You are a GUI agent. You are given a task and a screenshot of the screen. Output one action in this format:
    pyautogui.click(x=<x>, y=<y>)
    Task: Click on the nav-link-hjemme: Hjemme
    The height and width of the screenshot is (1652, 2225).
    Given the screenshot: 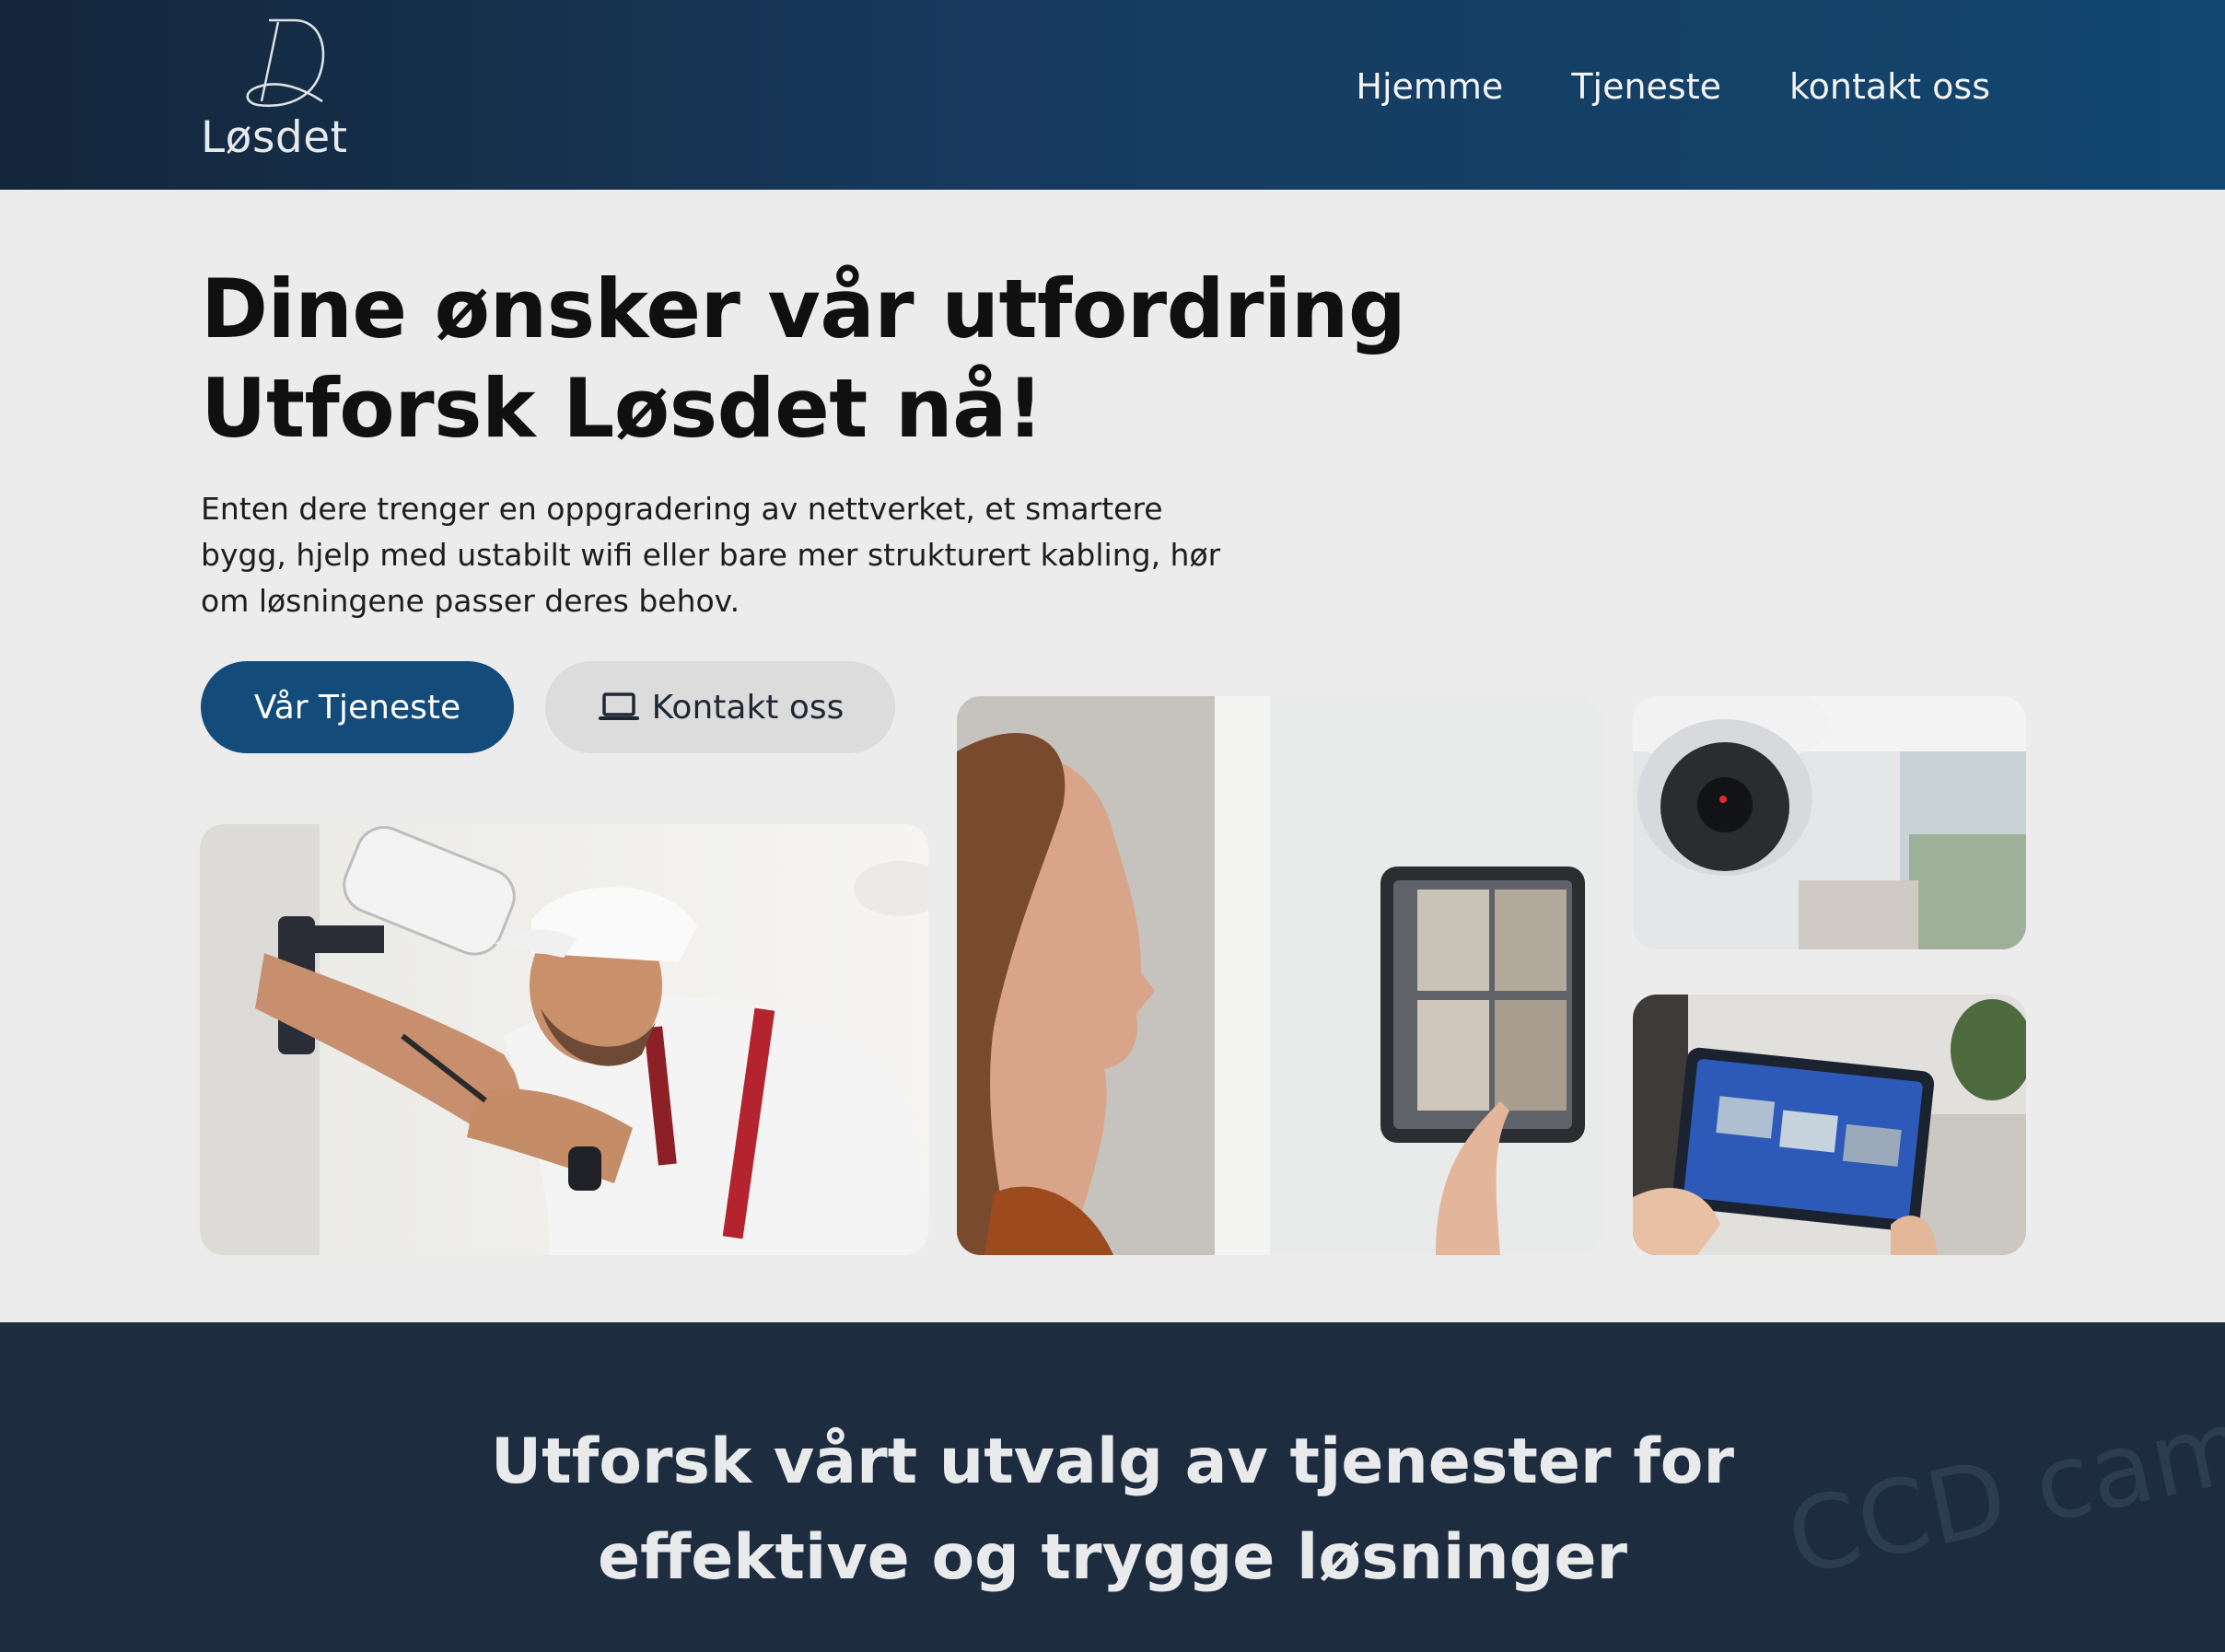 What is the action you would take?
    pyautogui.click(x=1429, y=86)
    